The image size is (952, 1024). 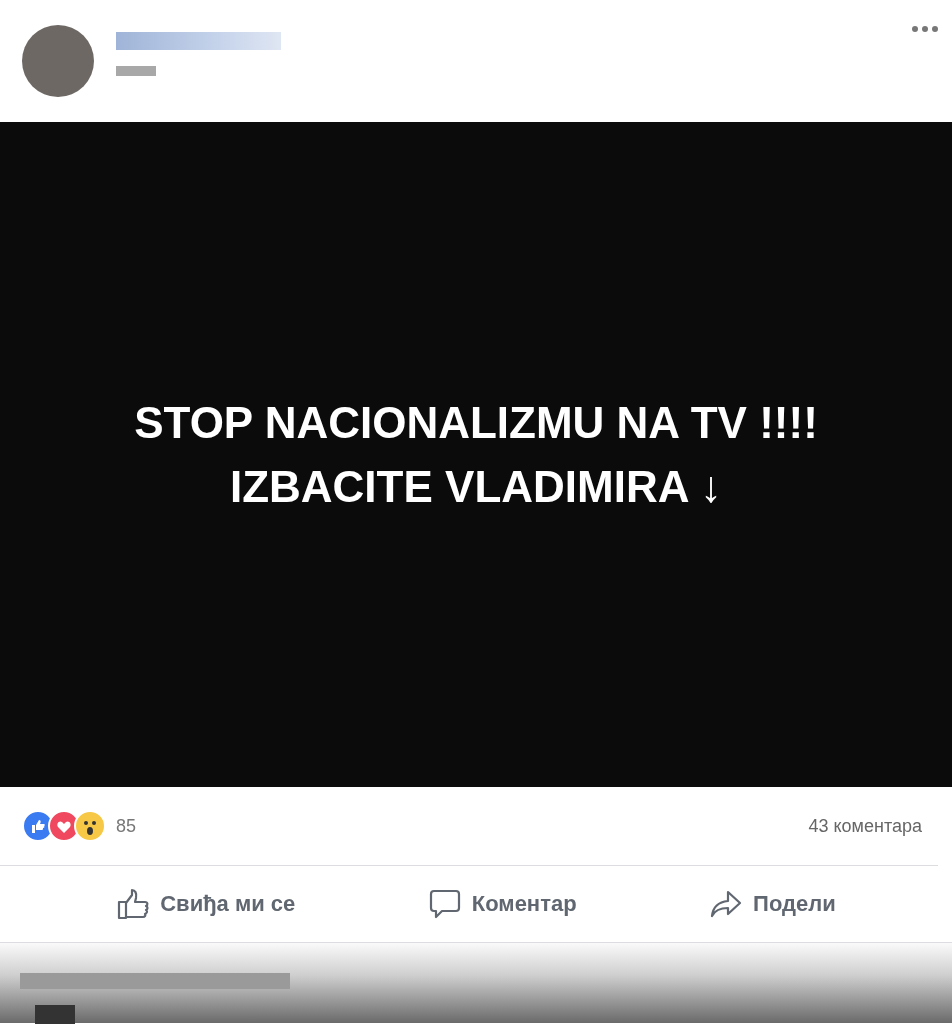 I want to click on speech-bubble-icon, so click(x=444, y=904).